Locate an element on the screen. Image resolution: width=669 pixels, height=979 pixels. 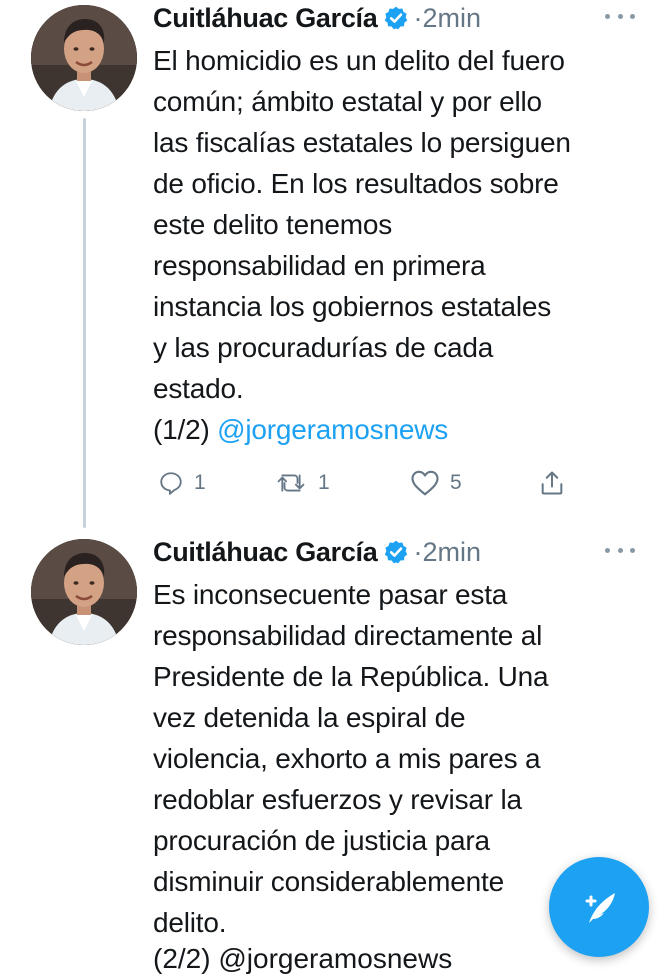
thread-connector-line is located at coordinates (84, 323).